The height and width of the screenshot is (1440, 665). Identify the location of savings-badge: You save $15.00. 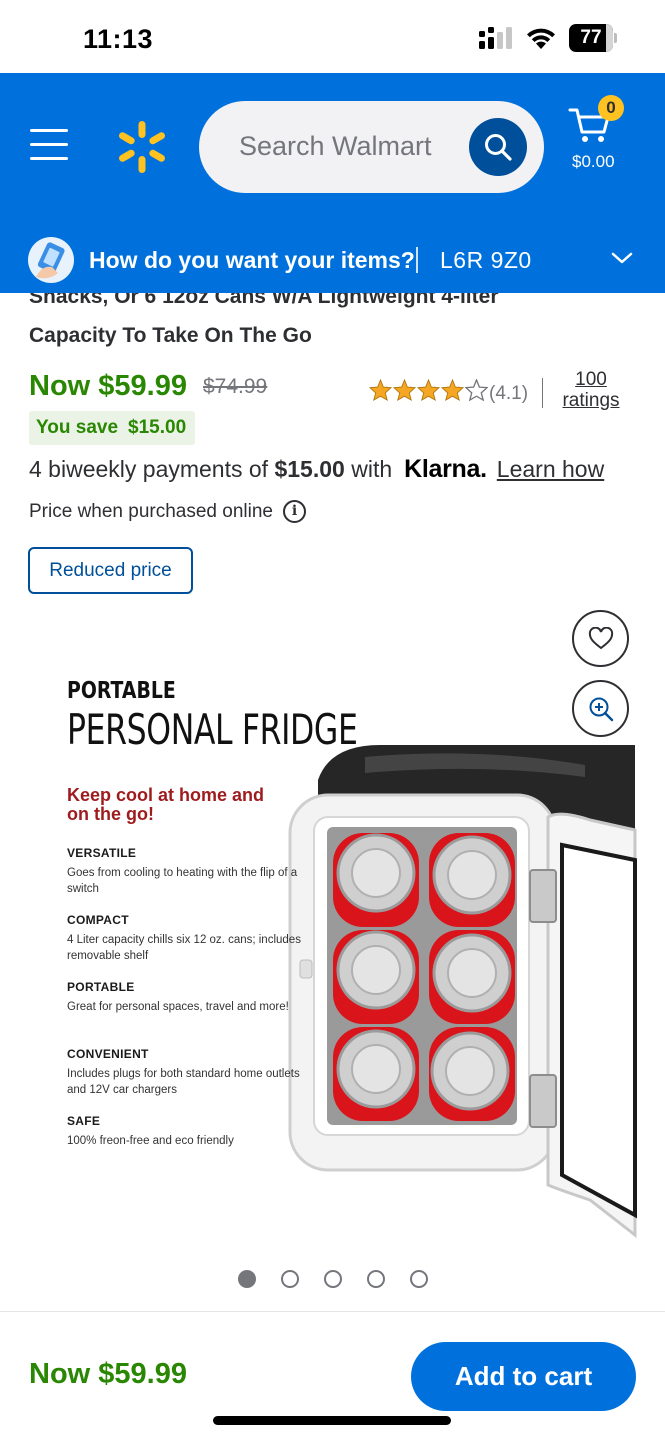
(112, 428).